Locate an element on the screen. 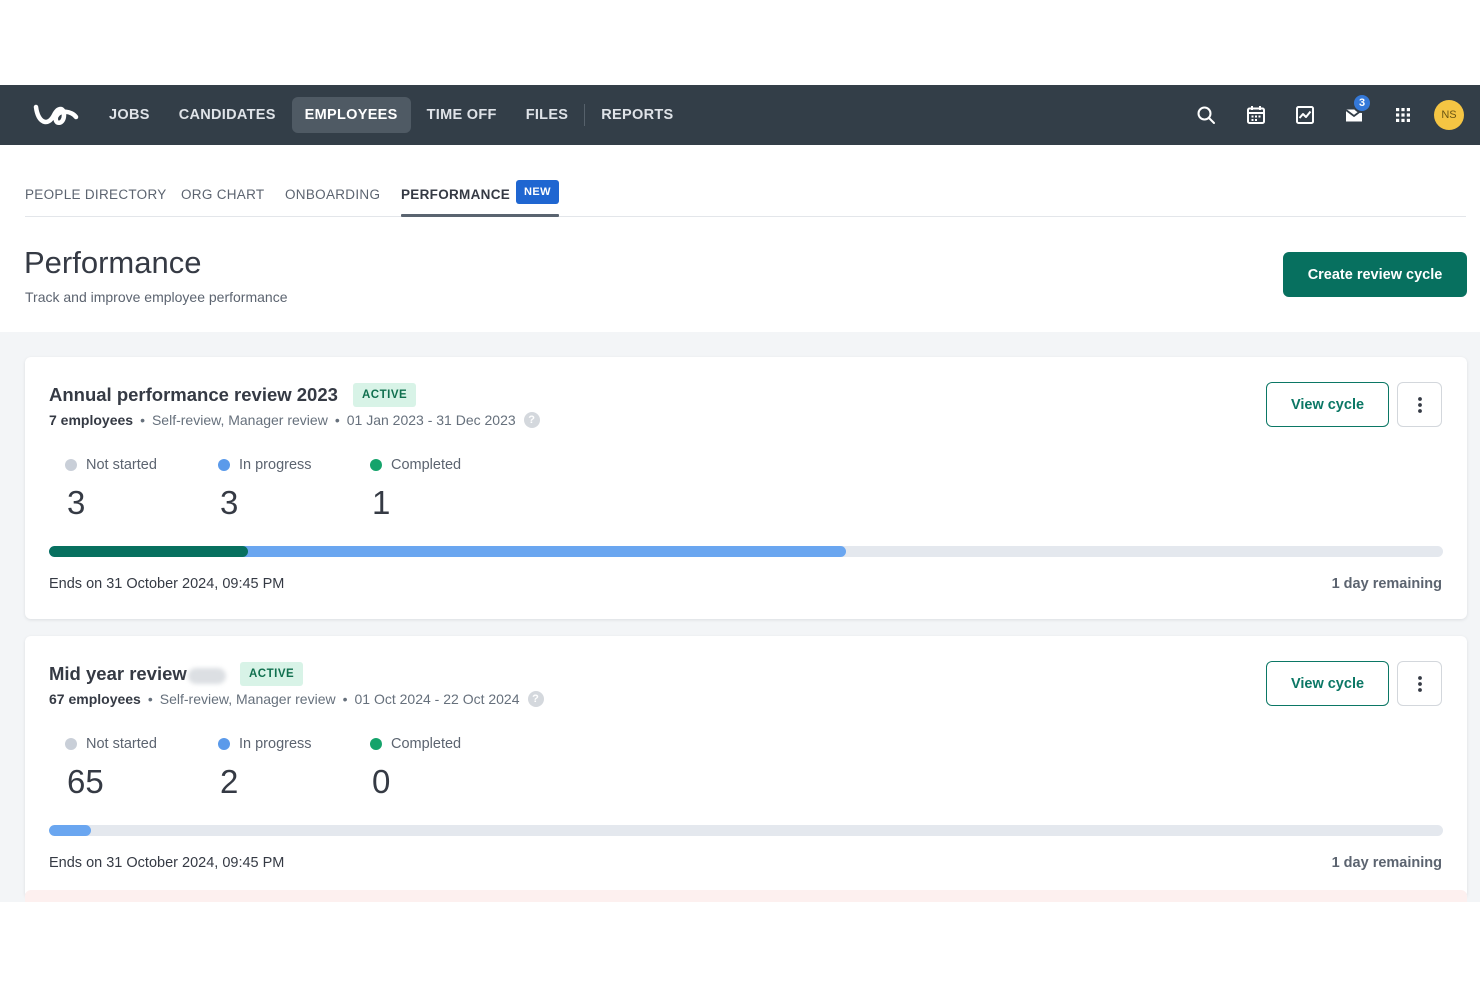 This screenshot has height=987, width=1480. employee-count: 67 employees is located at coordinates (95, 699).